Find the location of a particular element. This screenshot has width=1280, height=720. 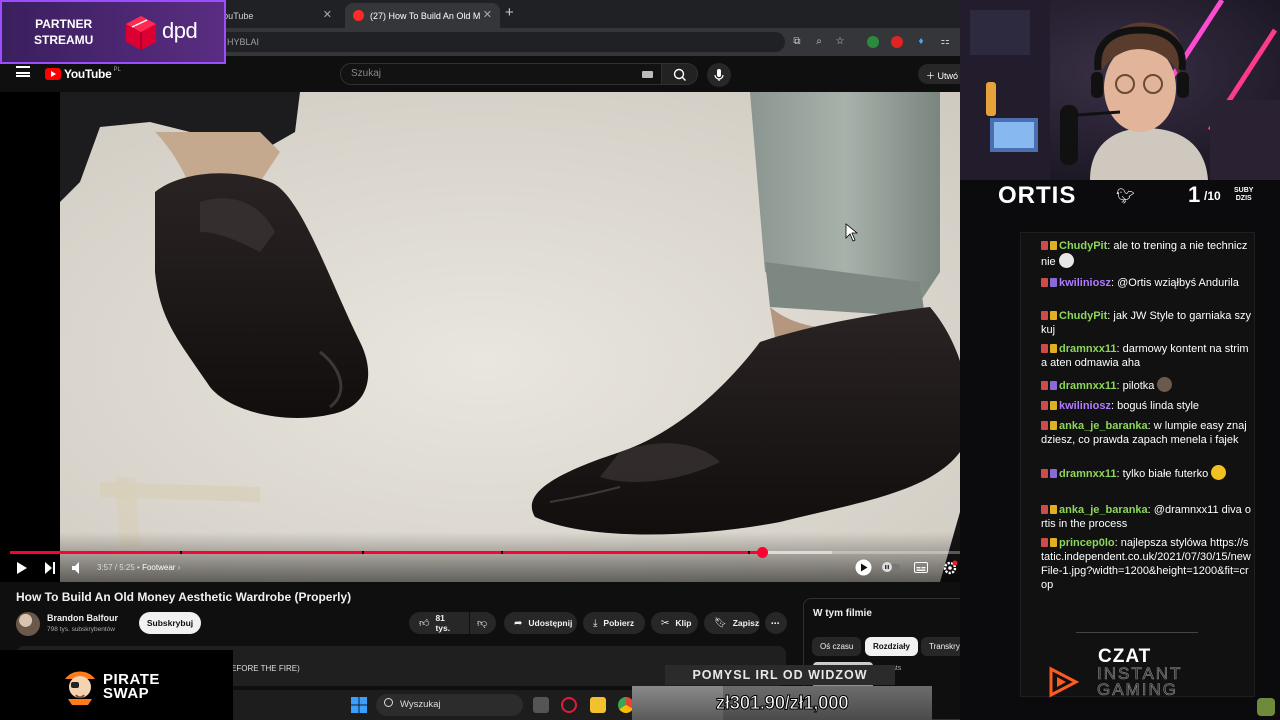

windows-taskbar: Wyszukaj is located at coordinates (433, 705).